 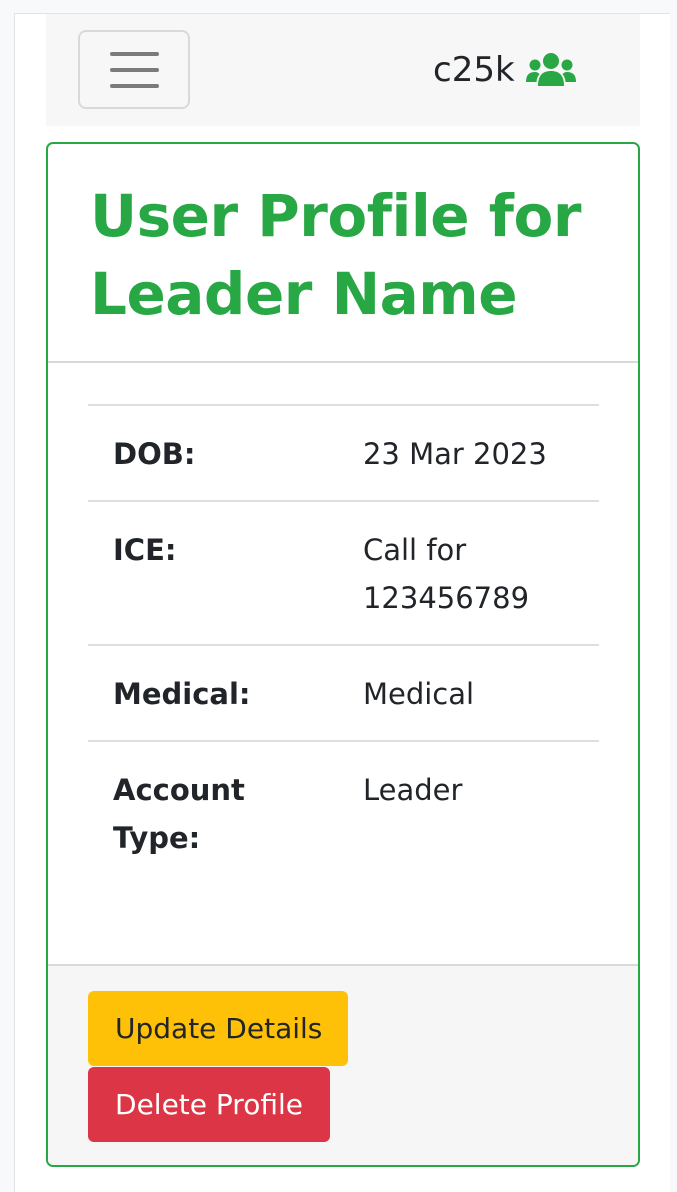 I want to click on navbar: c25k, so click(x=343, y=70).